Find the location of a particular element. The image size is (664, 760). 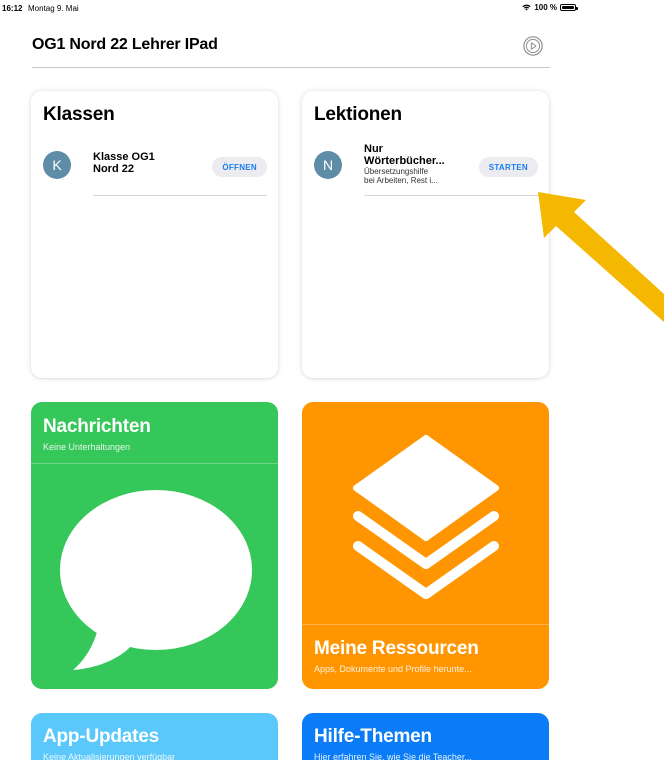

messages-card: Nachrichten Keine Unterhaltungen is located at coordinates (154, 545).